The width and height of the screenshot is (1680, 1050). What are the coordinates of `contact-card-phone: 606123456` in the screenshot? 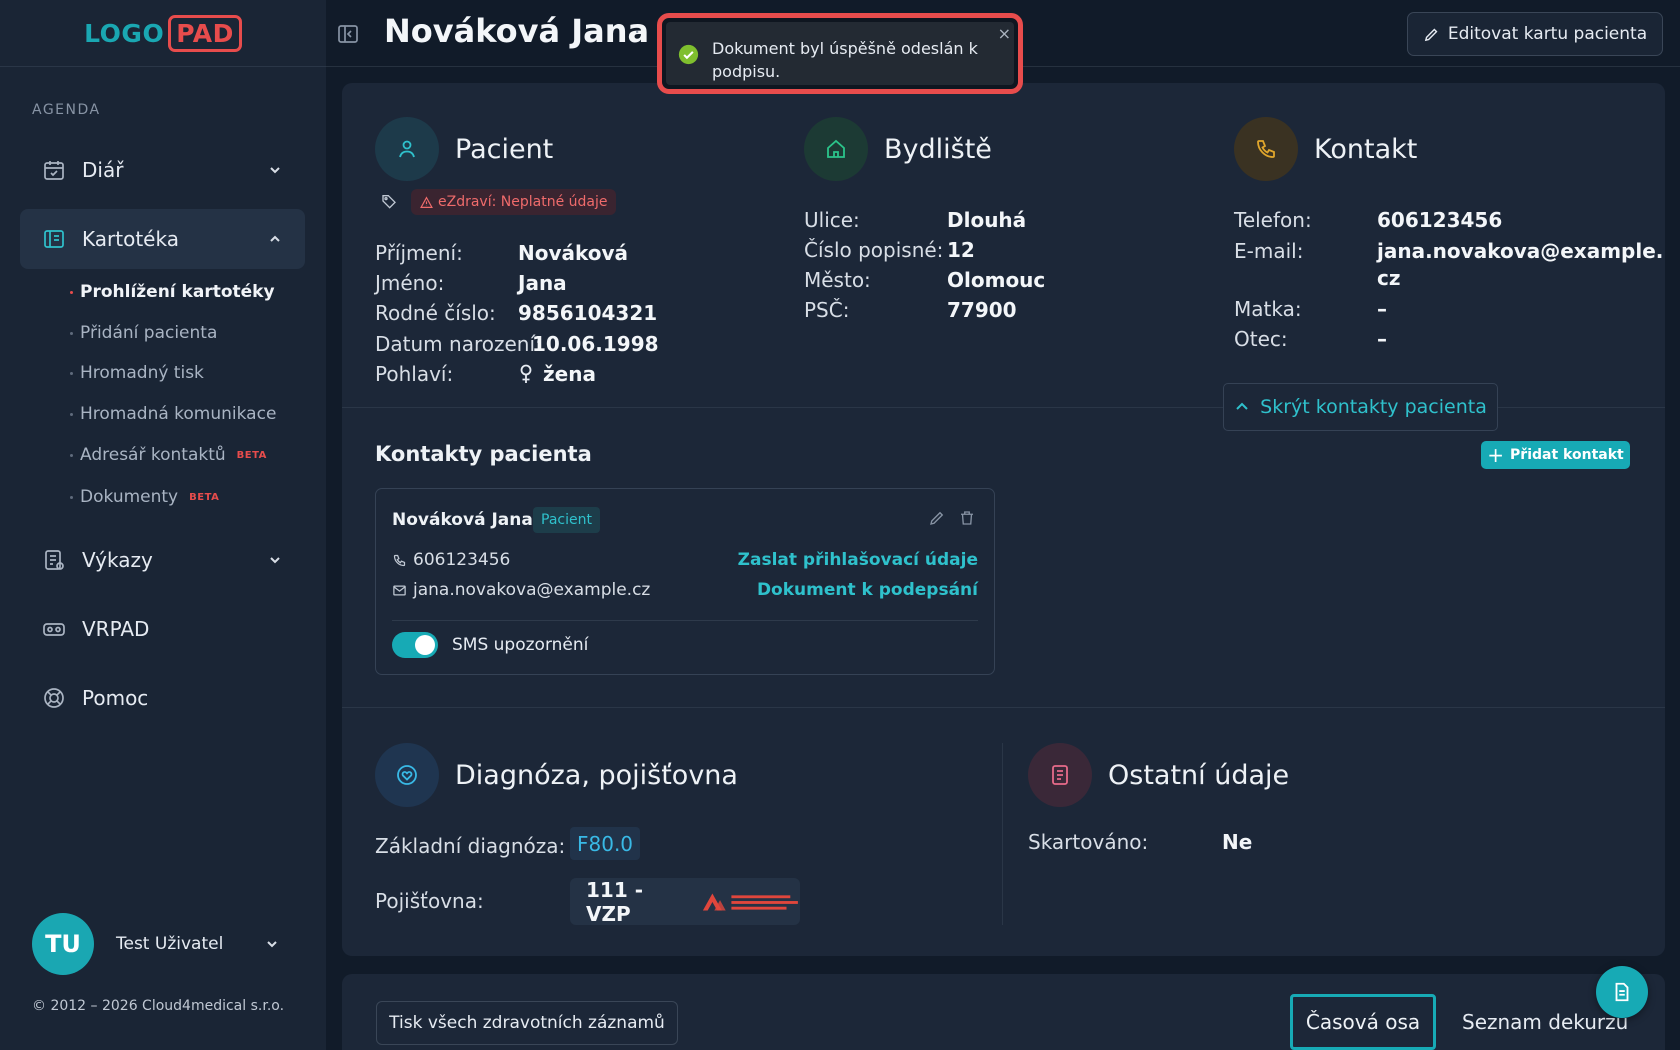 It's located at (451, 560).